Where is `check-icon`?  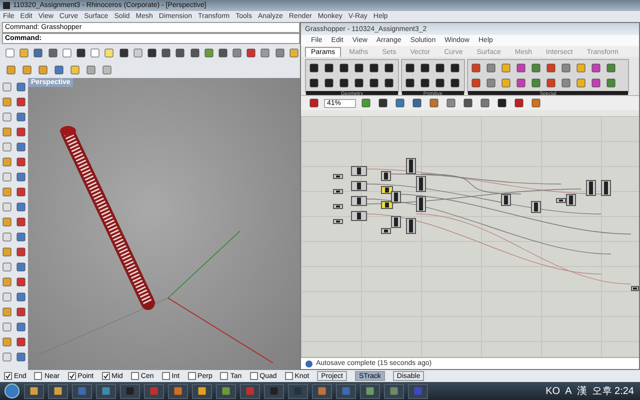
check-icon is located at coordinates (71, 376).